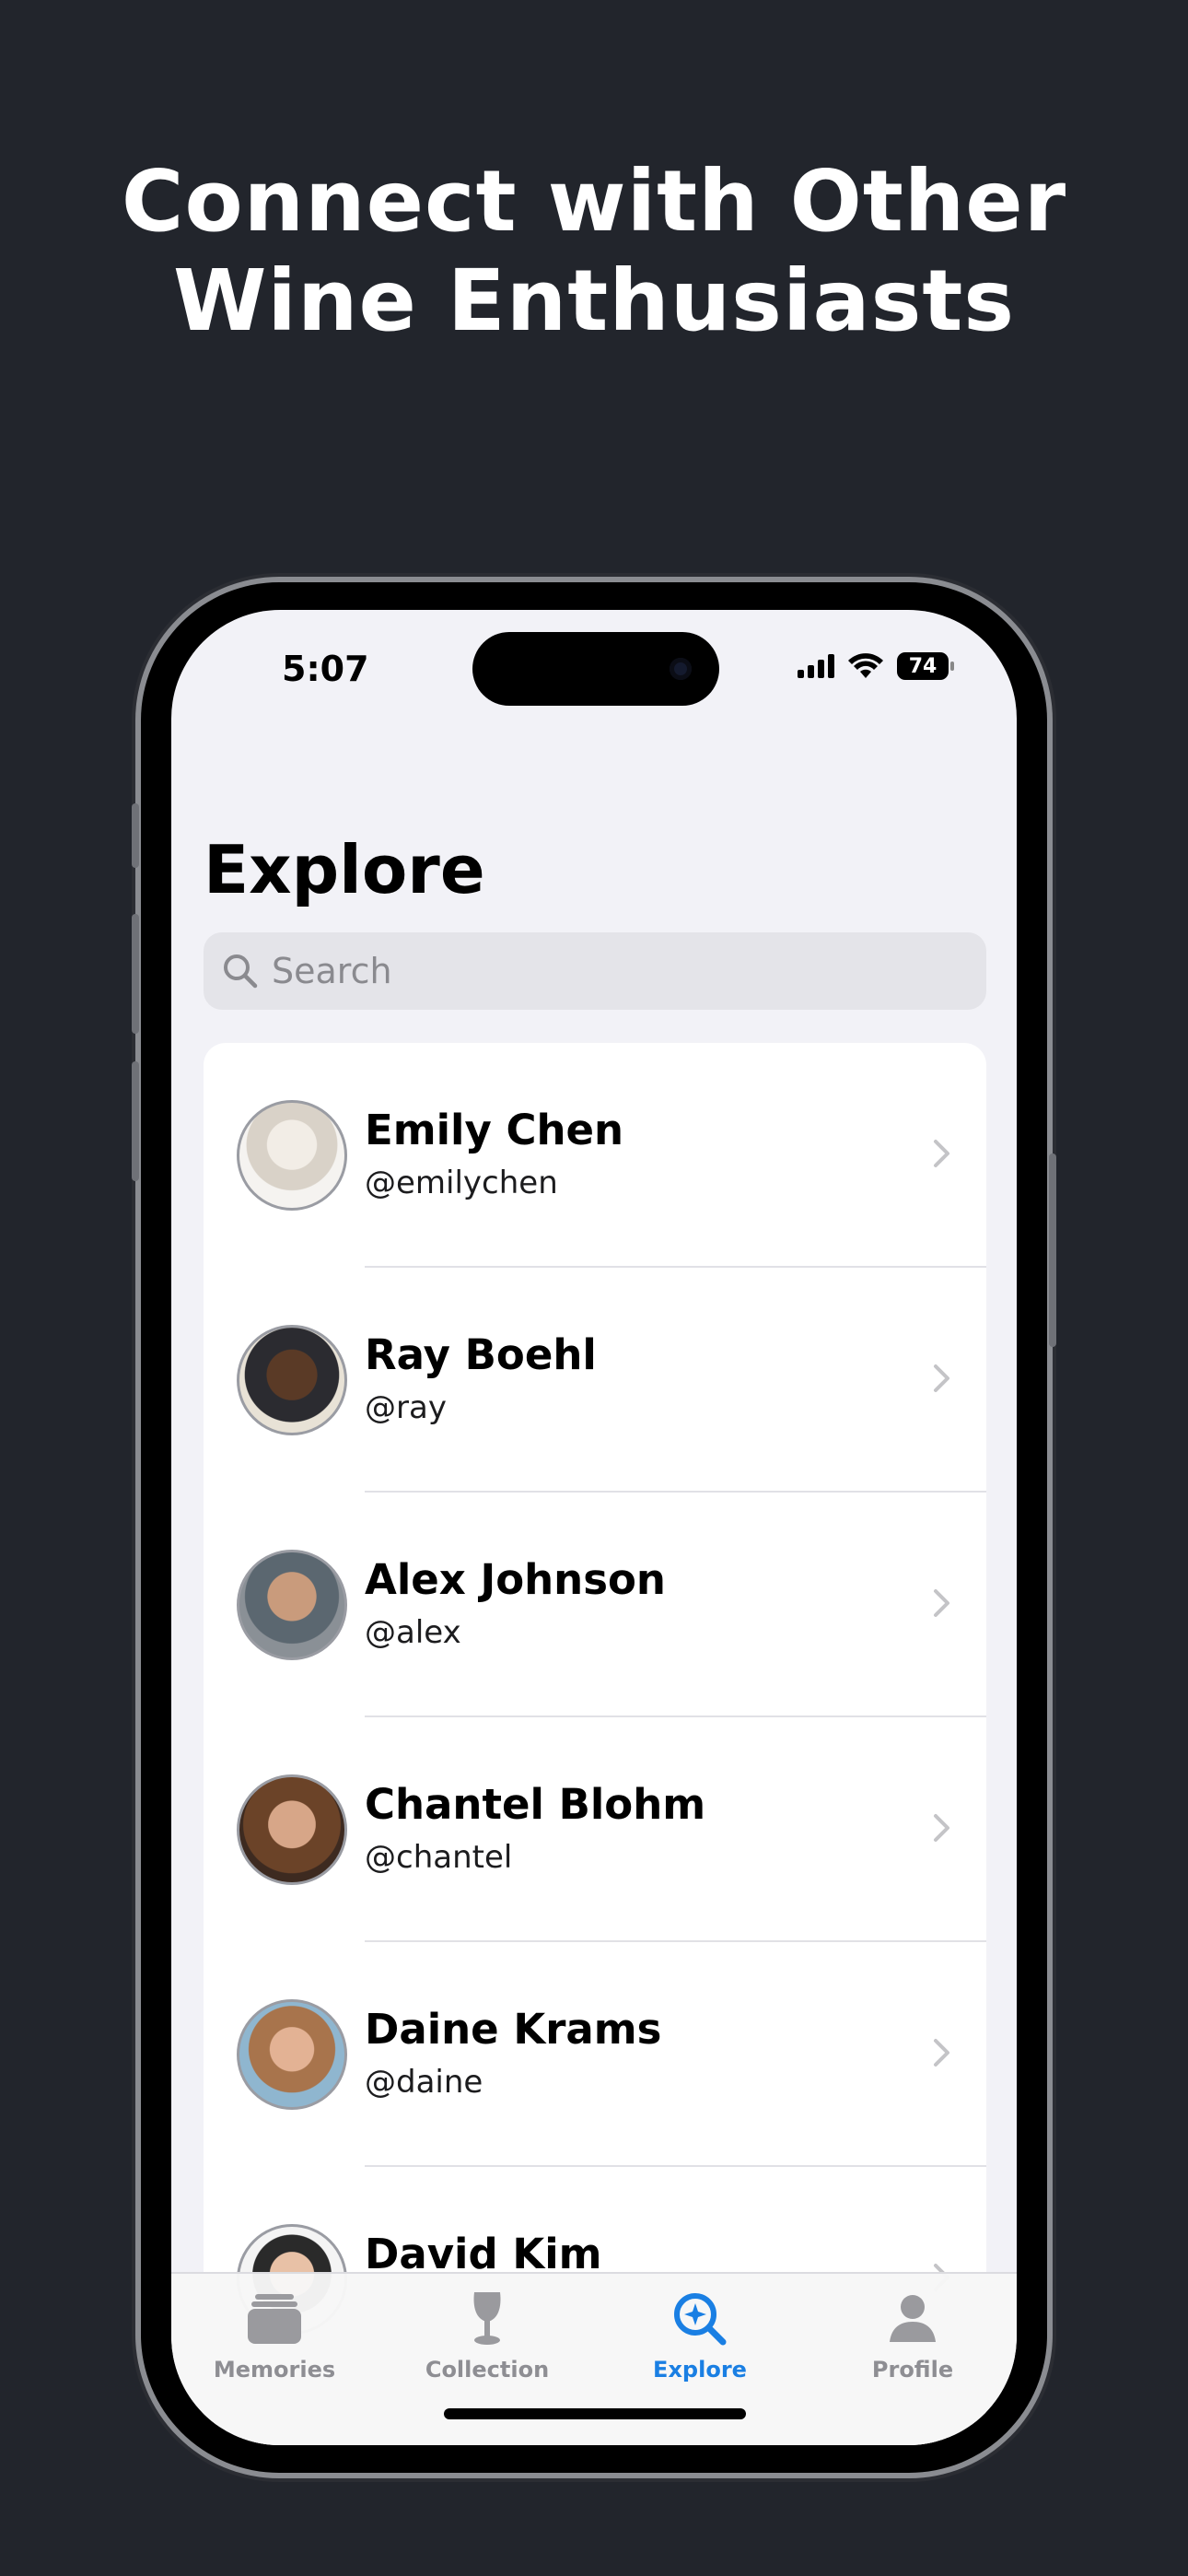  Describe the element at coordinates (865, 665) in the screenshot. I see `wifi-icon` at that location.